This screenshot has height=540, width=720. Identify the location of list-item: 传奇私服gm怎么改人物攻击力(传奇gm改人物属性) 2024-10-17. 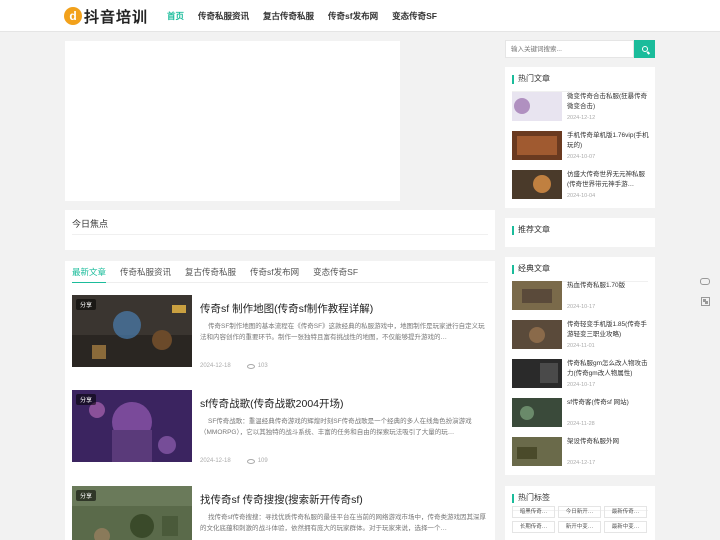
(580, 375).